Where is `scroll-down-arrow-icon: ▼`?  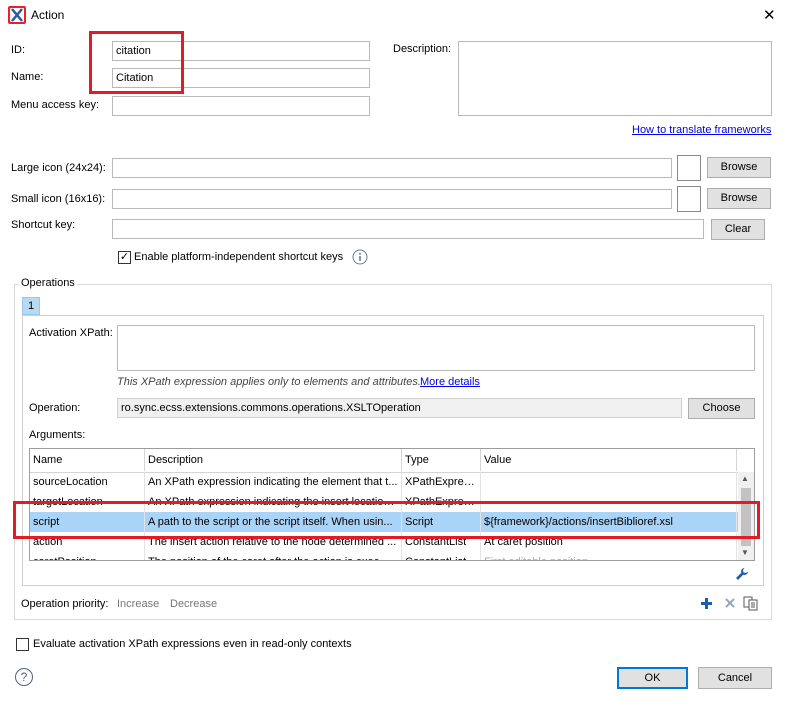
scroll-down-arrow-icon: ▼ is located at coordinates (745, 552).